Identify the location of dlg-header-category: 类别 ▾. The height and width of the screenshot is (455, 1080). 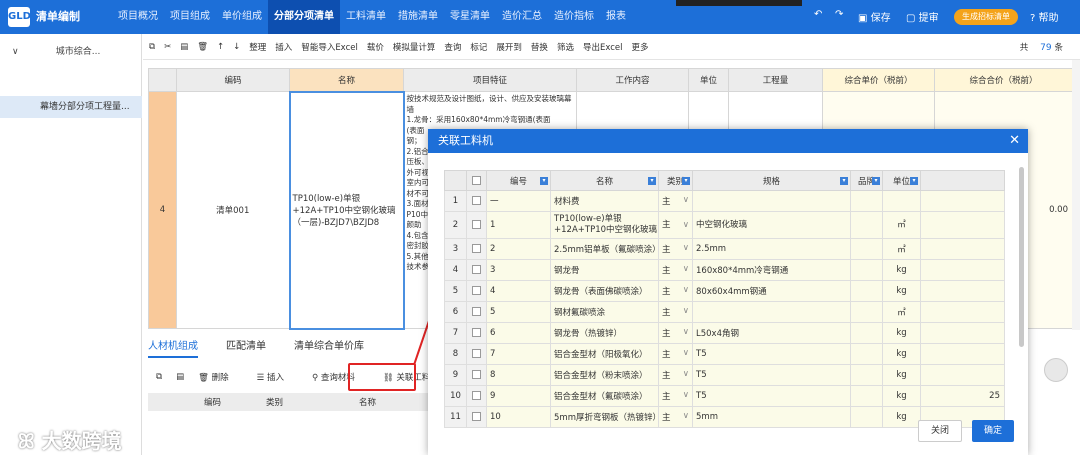
(675, 180).